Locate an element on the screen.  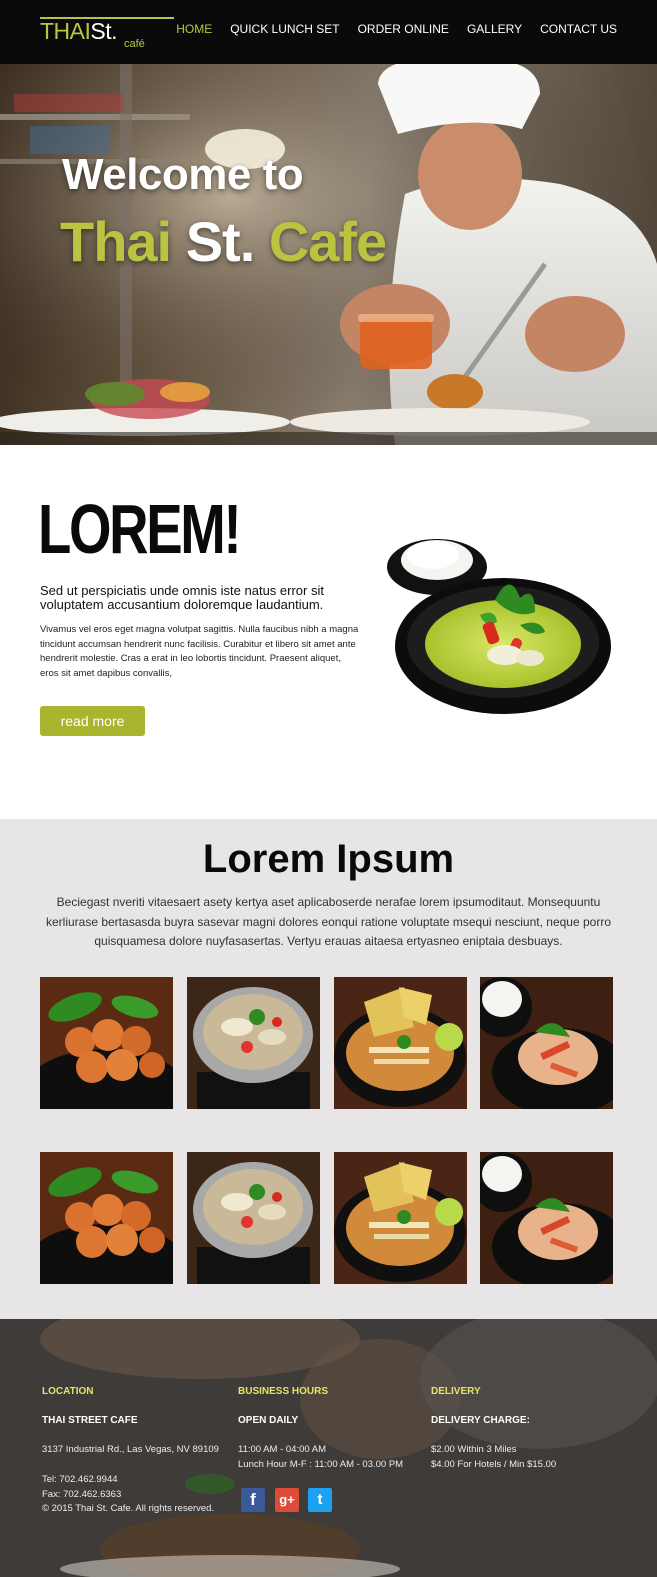
hours-line-1: 11:00 AM - 04:00 AM is located at coordinates (282, 1449).